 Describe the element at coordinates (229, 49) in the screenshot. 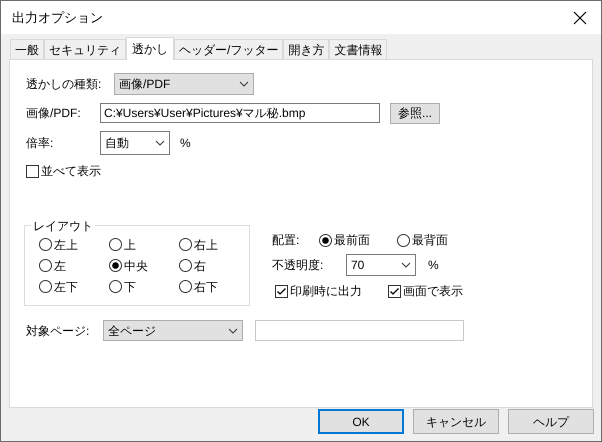

I see `tab: ヘッダー/フッター` at that location.